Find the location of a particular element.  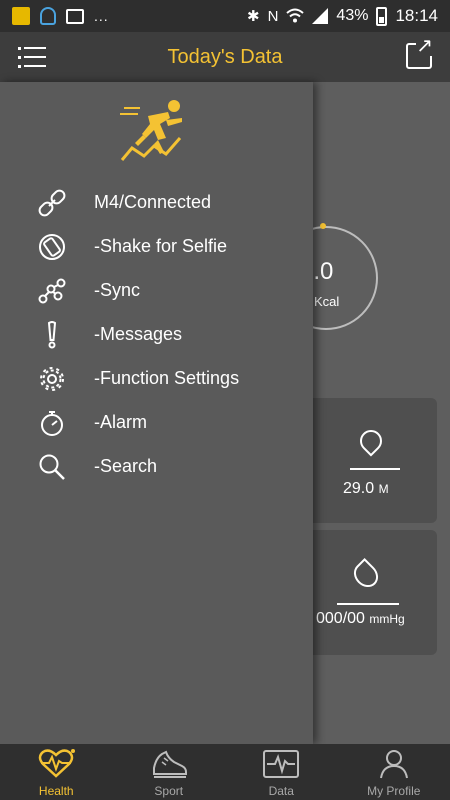

menu-item-function-settings: -Function Settings is located at coordinates (156, 378).